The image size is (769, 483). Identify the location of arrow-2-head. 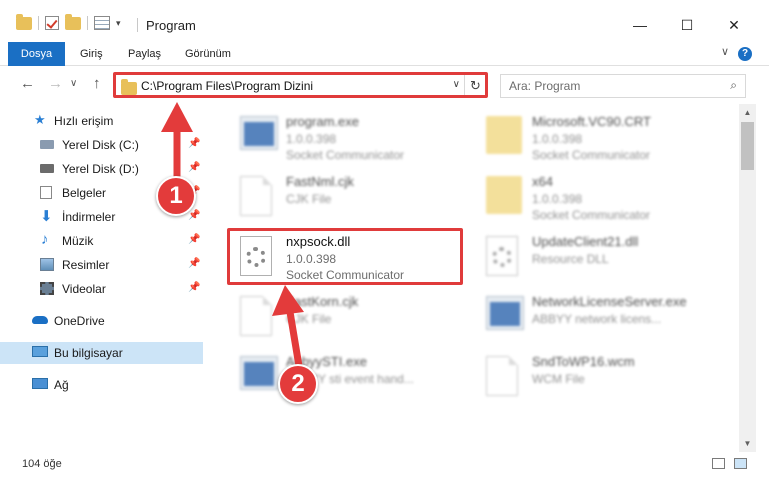
(288, 300).